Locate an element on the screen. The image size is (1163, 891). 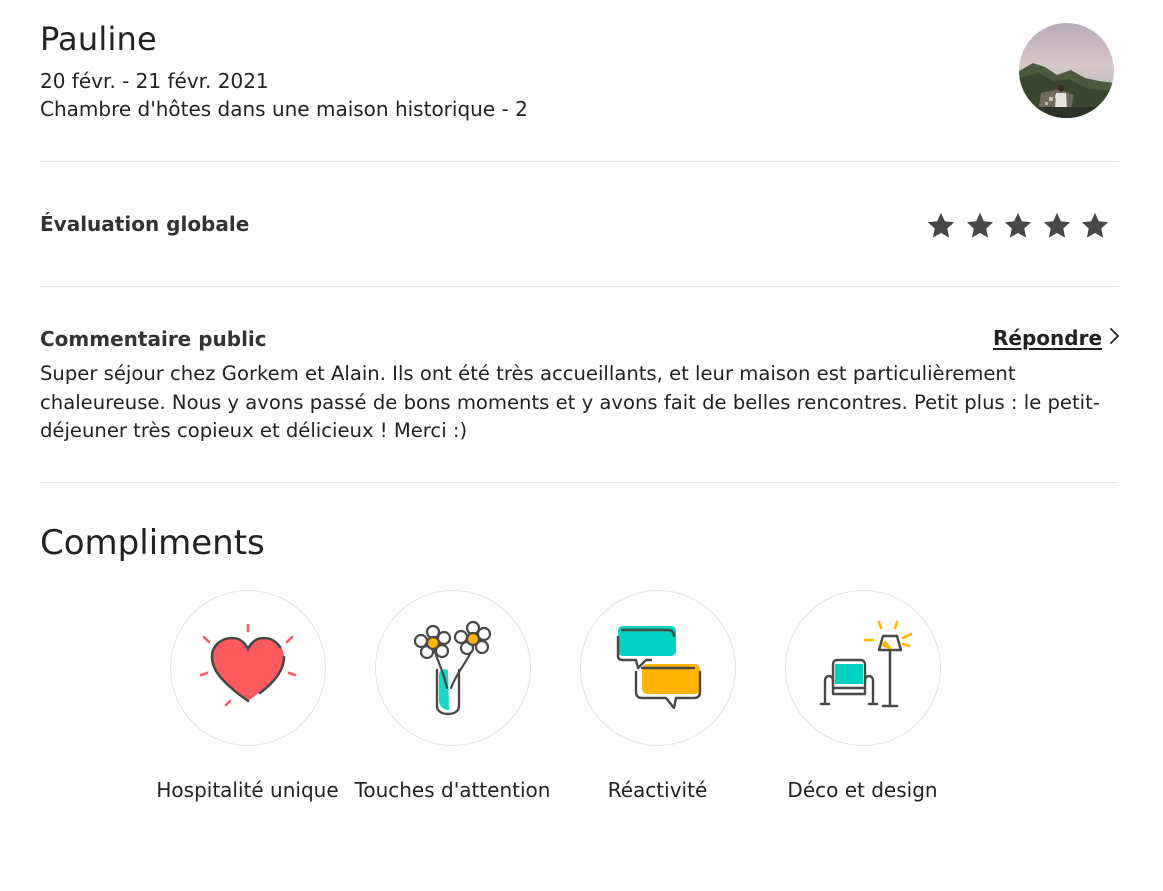
stay-dates: 20 févr. - 21 févr. 2021 is located at coordinates (154, 81).